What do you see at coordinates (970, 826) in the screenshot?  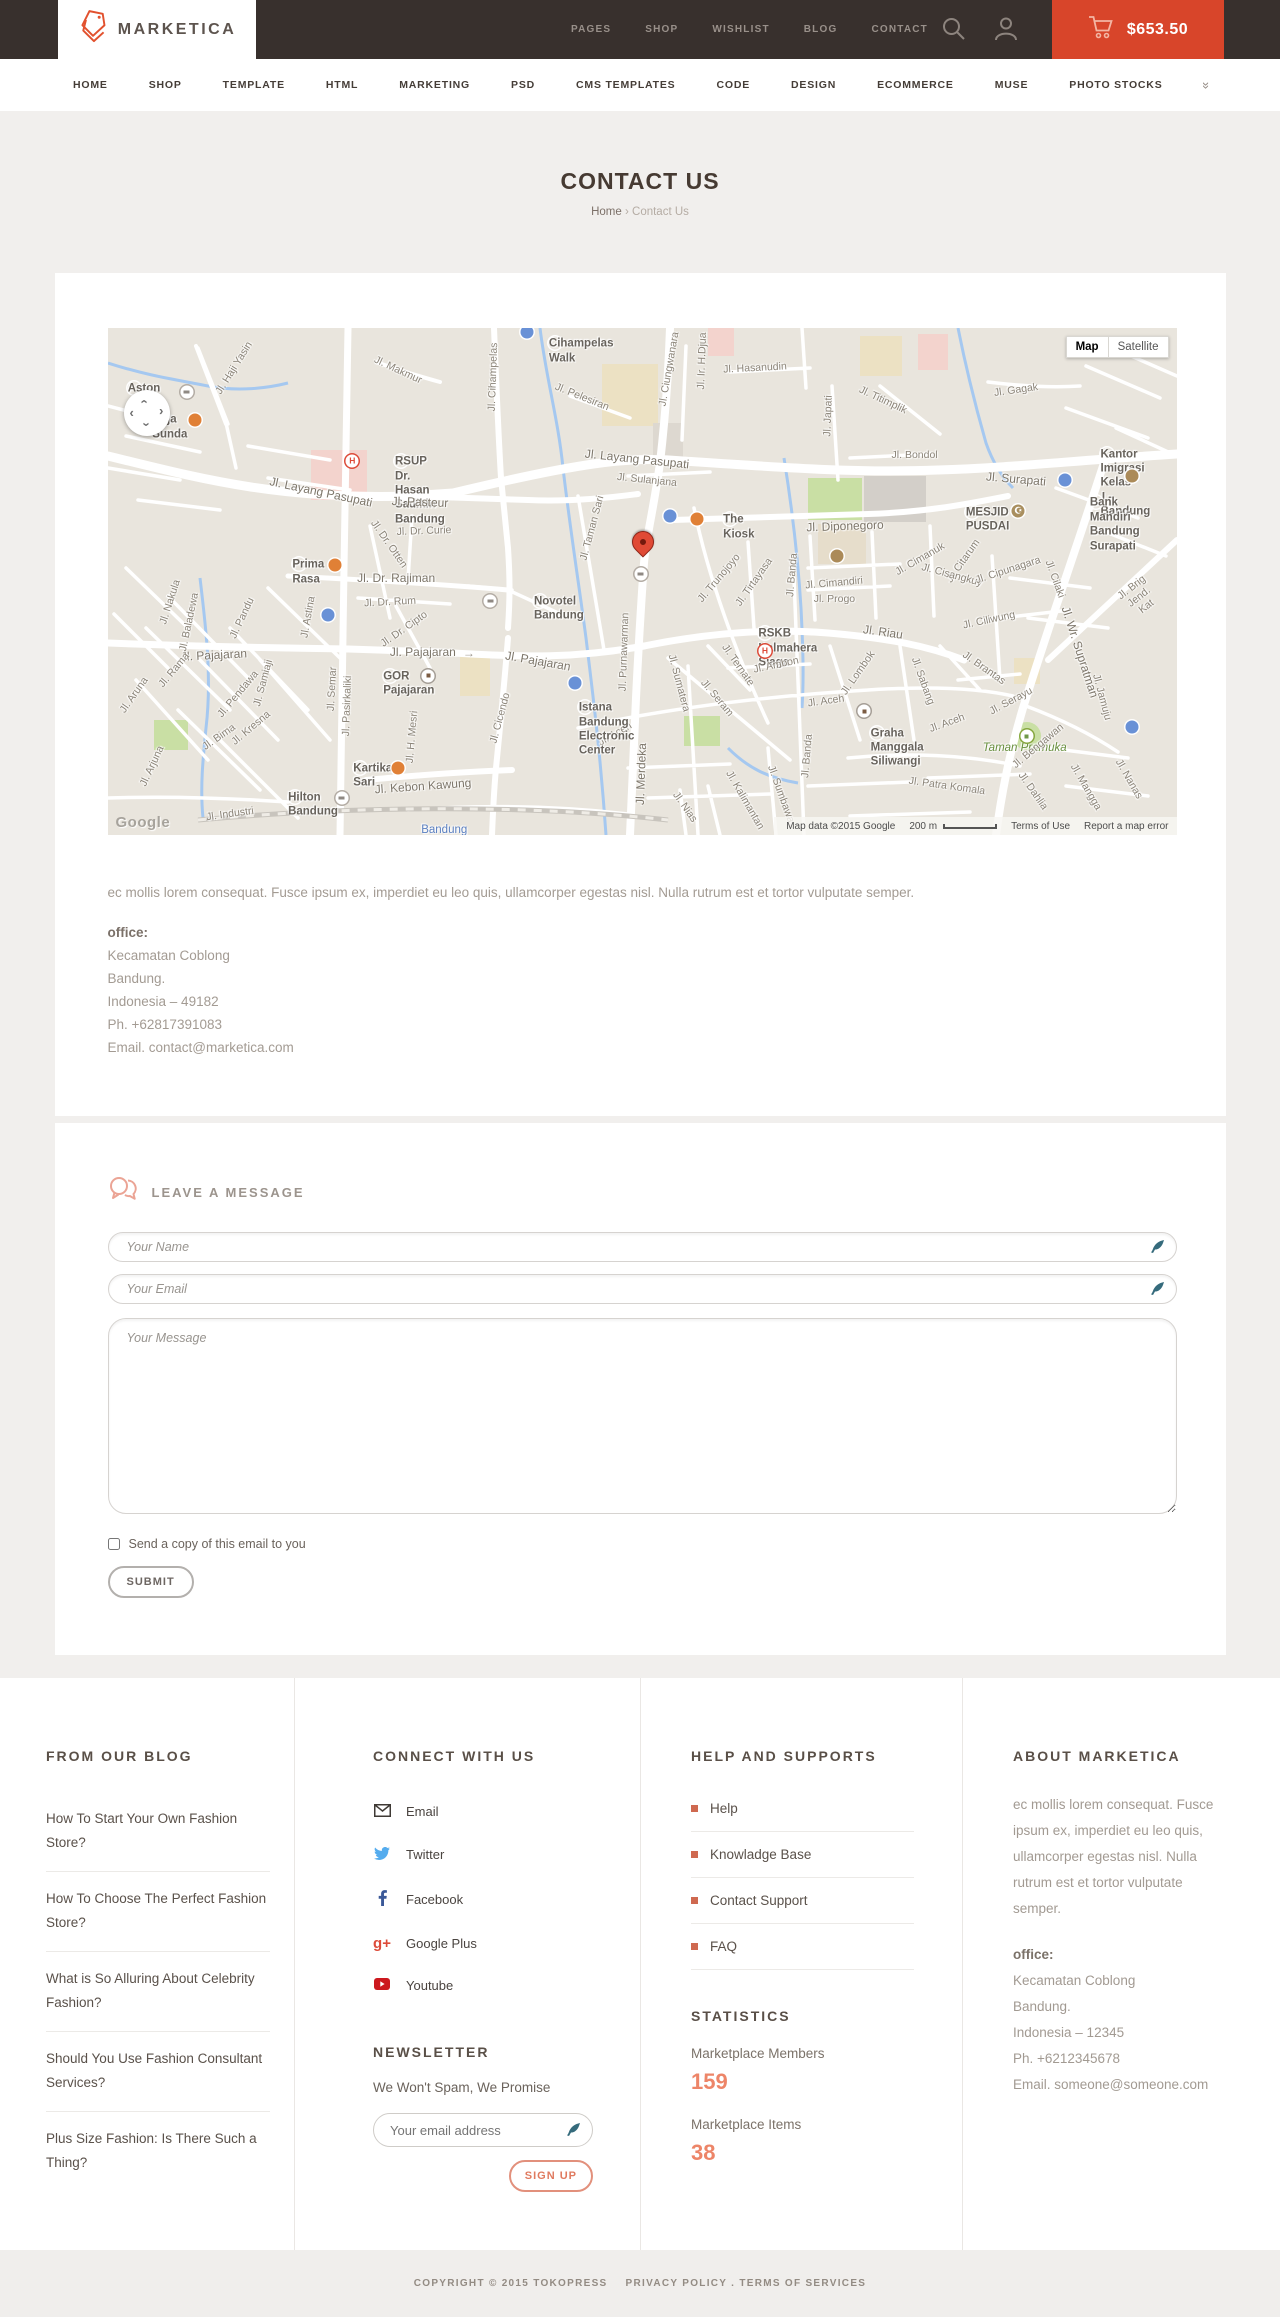 I see `map-scale-bar` at bounding box center [970, 826].